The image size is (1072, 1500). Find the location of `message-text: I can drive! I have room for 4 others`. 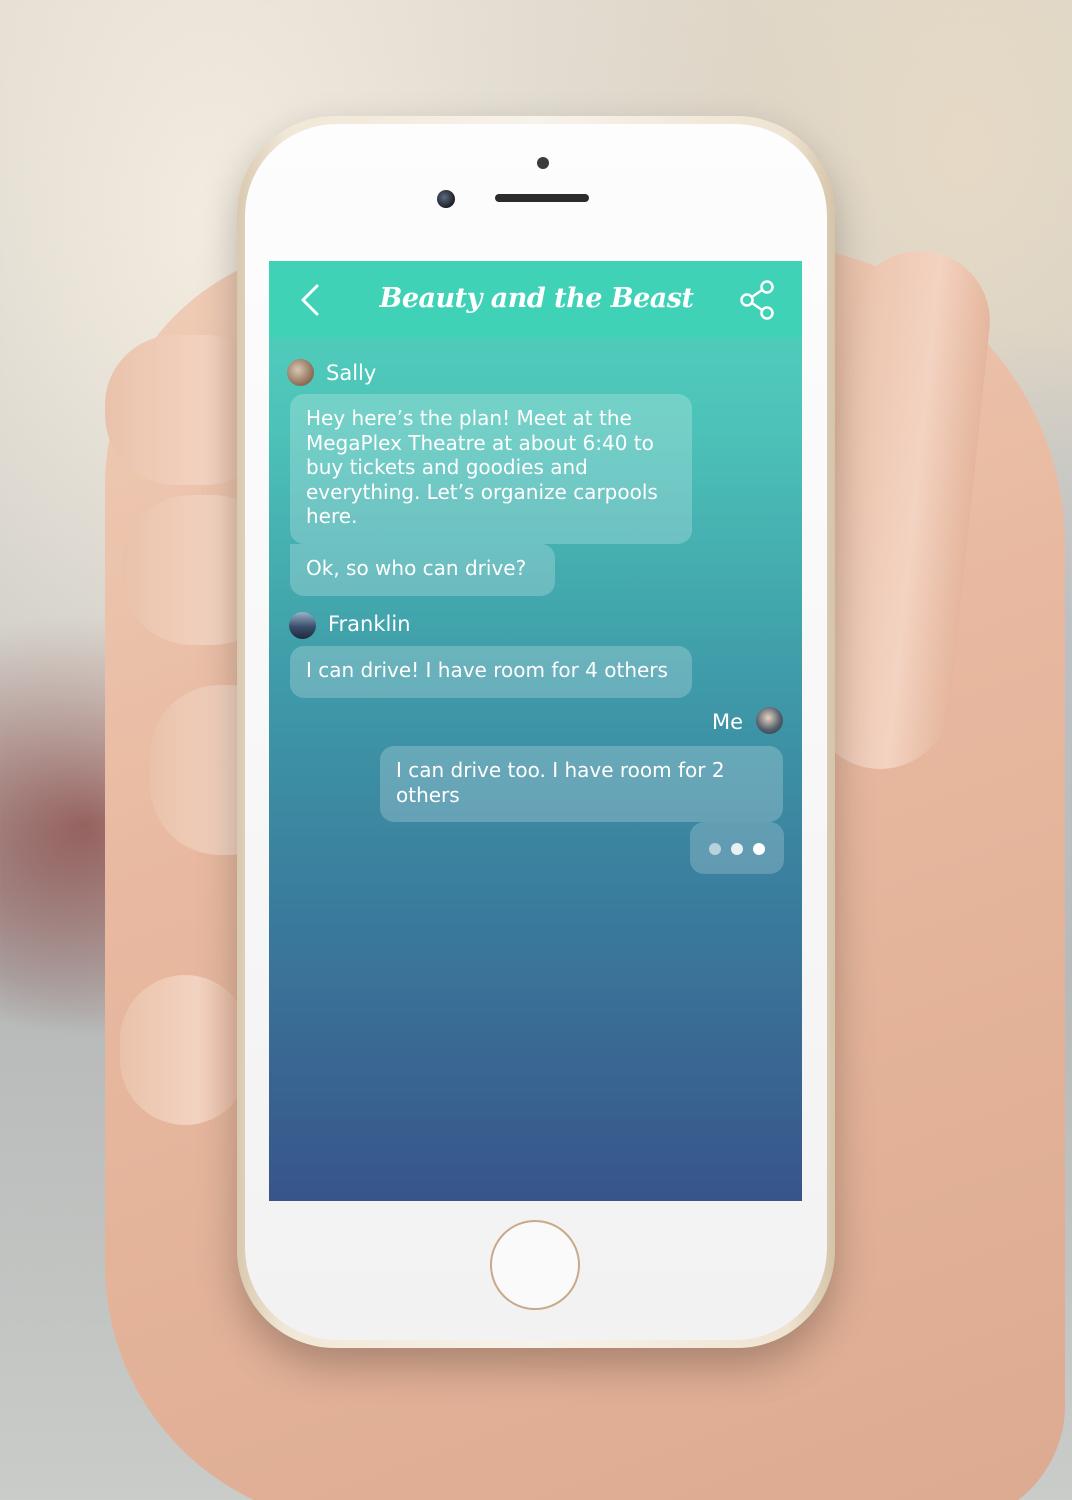

message-text: I can drive! I have room for 4 others is located at coordinates (487, 670).